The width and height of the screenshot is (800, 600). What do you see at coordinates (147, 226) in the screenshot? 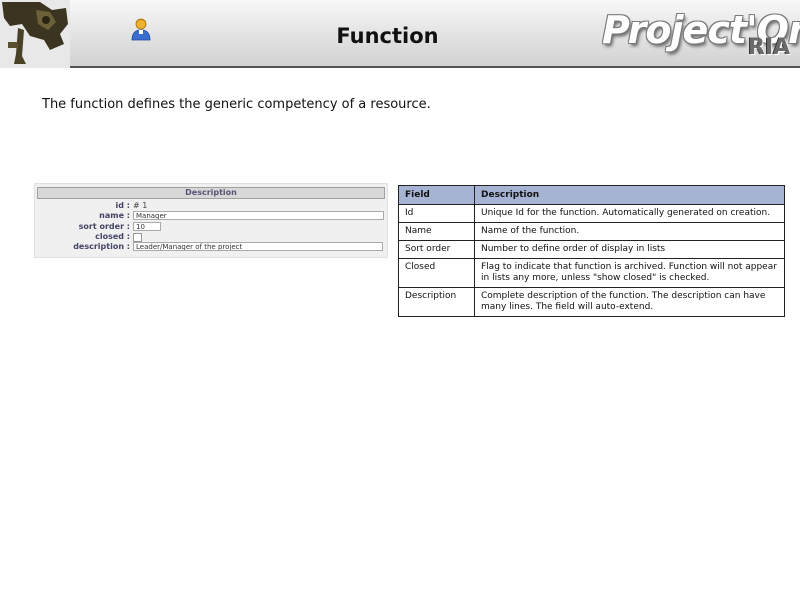
I see `sort-order-field: 10` at bounding box center [147, 226].